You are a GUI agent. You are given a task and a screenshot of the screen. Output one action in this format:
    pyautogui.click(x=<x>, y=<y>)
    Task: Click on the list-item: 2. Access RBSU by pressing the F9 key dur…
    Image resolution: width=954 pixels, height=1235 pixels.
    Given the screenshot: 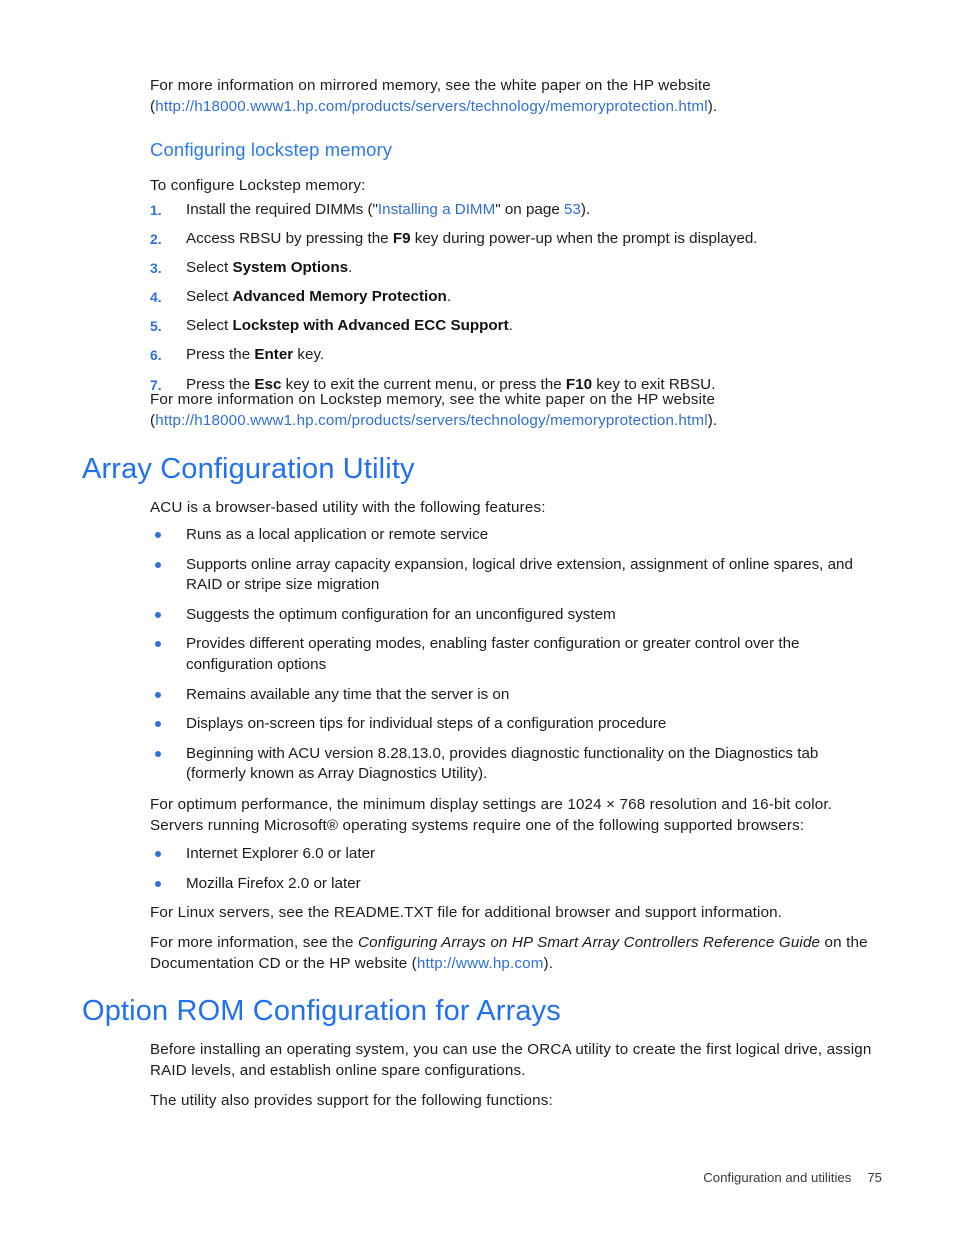 What is the action you would take?
    pyautogui.click(x=511, y=239)
    